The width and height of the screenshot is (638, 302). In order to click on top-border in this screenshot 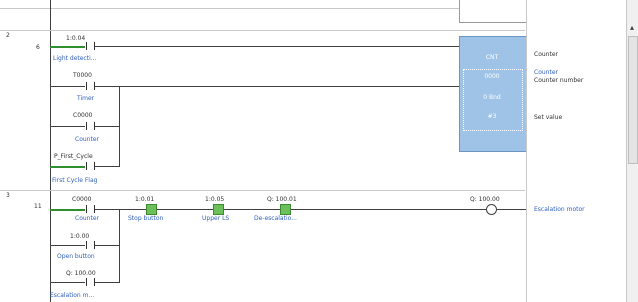, I will do `click(263, 8)`.